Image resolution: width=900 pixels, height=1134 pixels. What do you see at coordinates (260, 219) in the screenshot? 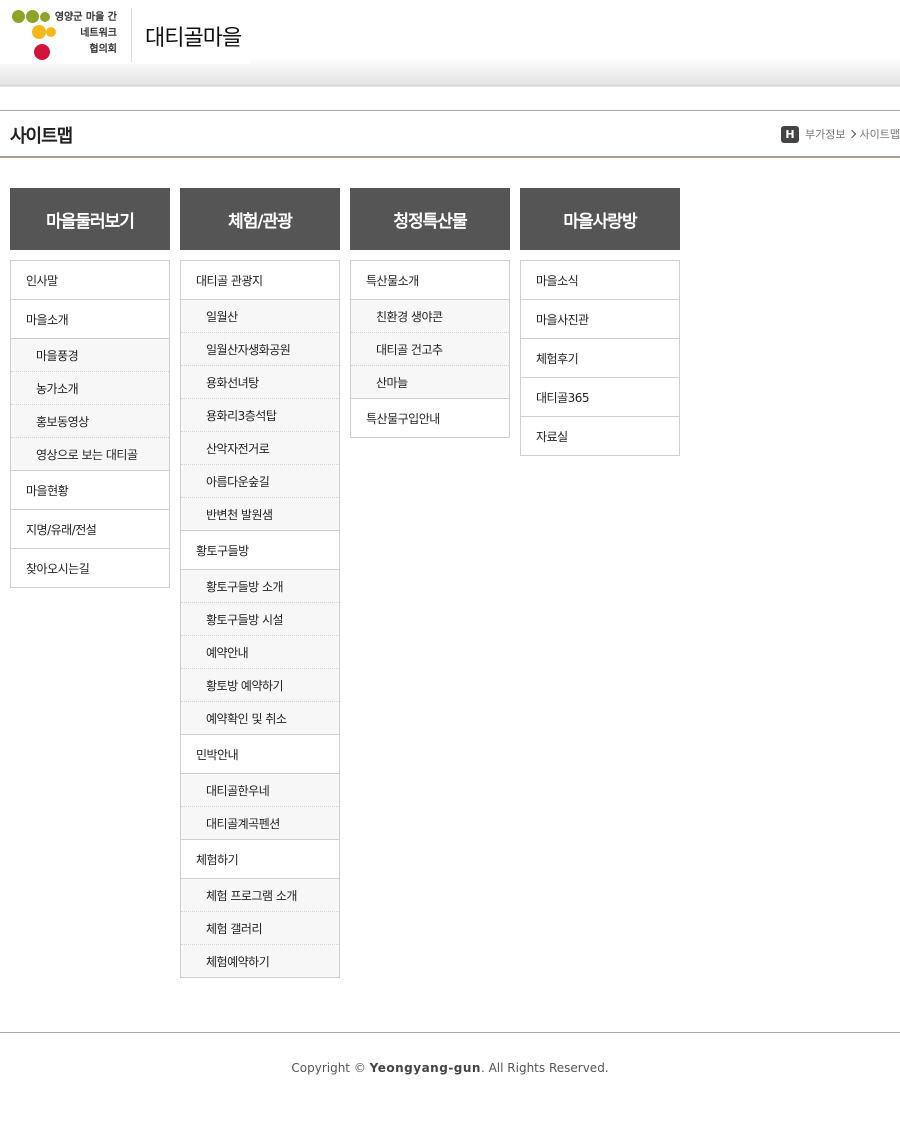
I see `column-title: 체험/관광` at bounding box center [260, 219].